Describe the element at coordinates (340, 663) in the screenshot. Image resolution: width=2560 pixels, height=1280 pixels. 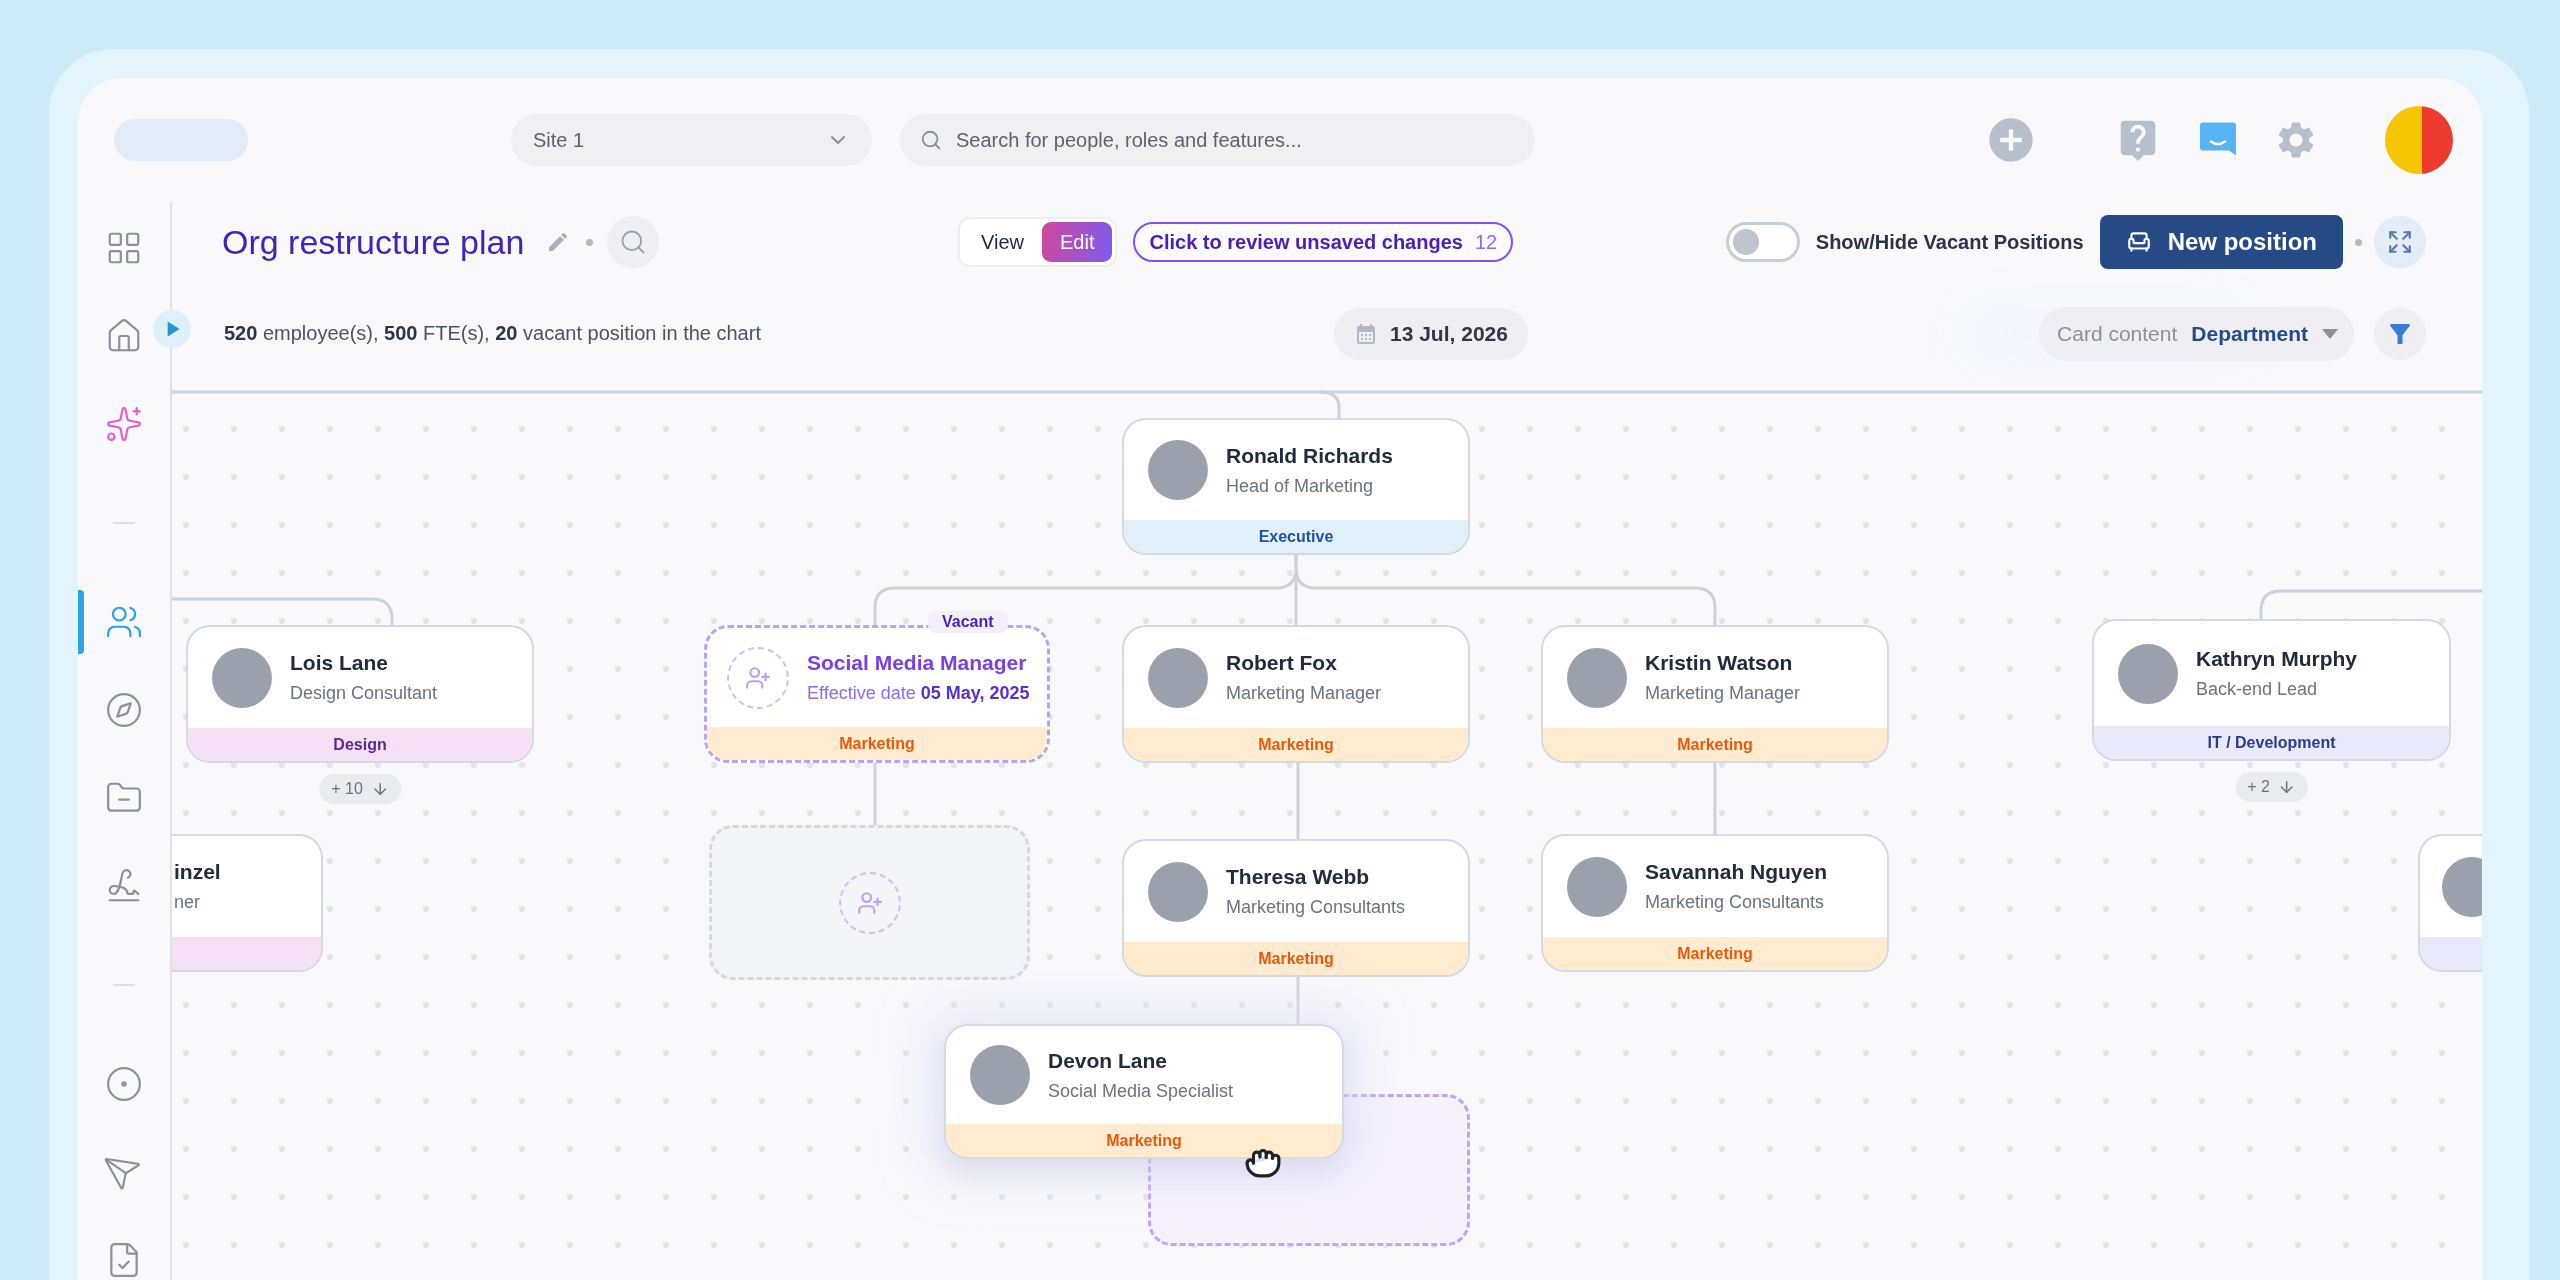
I see `person-name: Lois Lane` at that location.